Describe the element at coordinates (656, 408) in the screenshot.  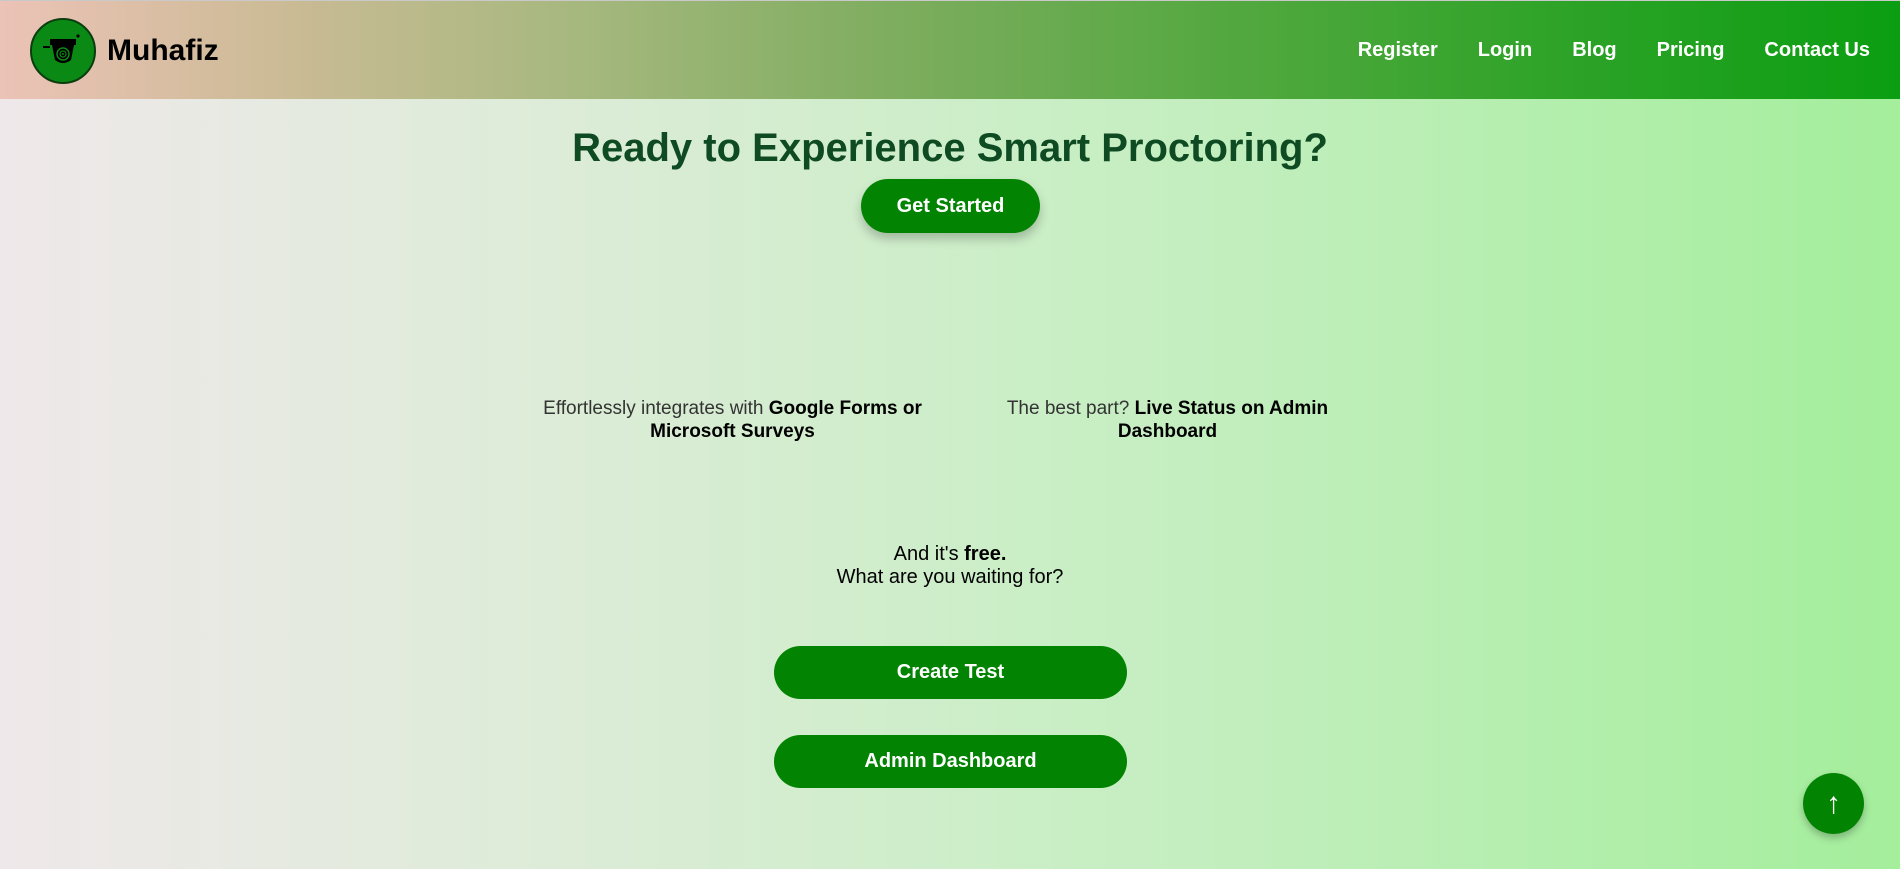
I see `feature-integrations-prefix: Effortlessly integrates with` at that location.